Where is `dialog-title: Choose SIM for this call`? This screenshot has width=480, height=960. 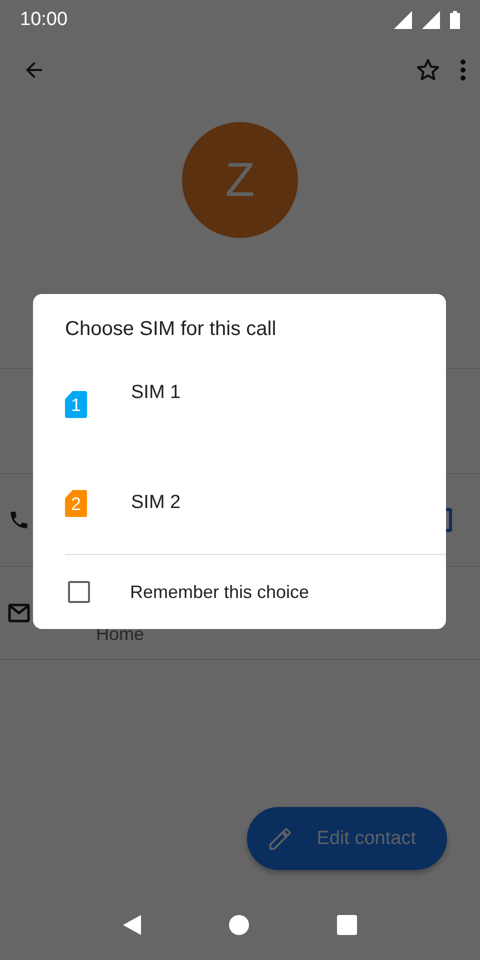
dialog-title: Choose SIM for this call is located at coordinates (171, 330).